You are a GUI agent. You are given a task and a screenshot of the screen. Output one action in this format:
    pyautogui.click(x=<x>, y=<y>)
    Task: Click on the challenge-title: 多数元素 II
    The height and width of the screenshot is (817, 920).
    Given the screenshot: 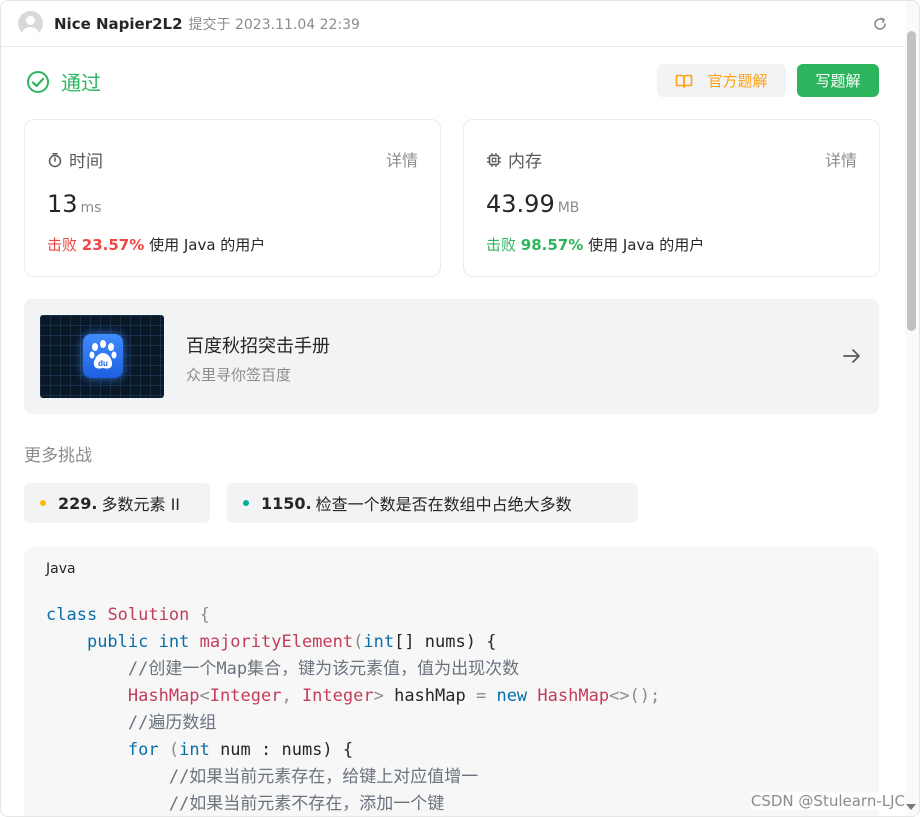 What is the action you would take?
    pyautogui.click(x=141, y=504)
    